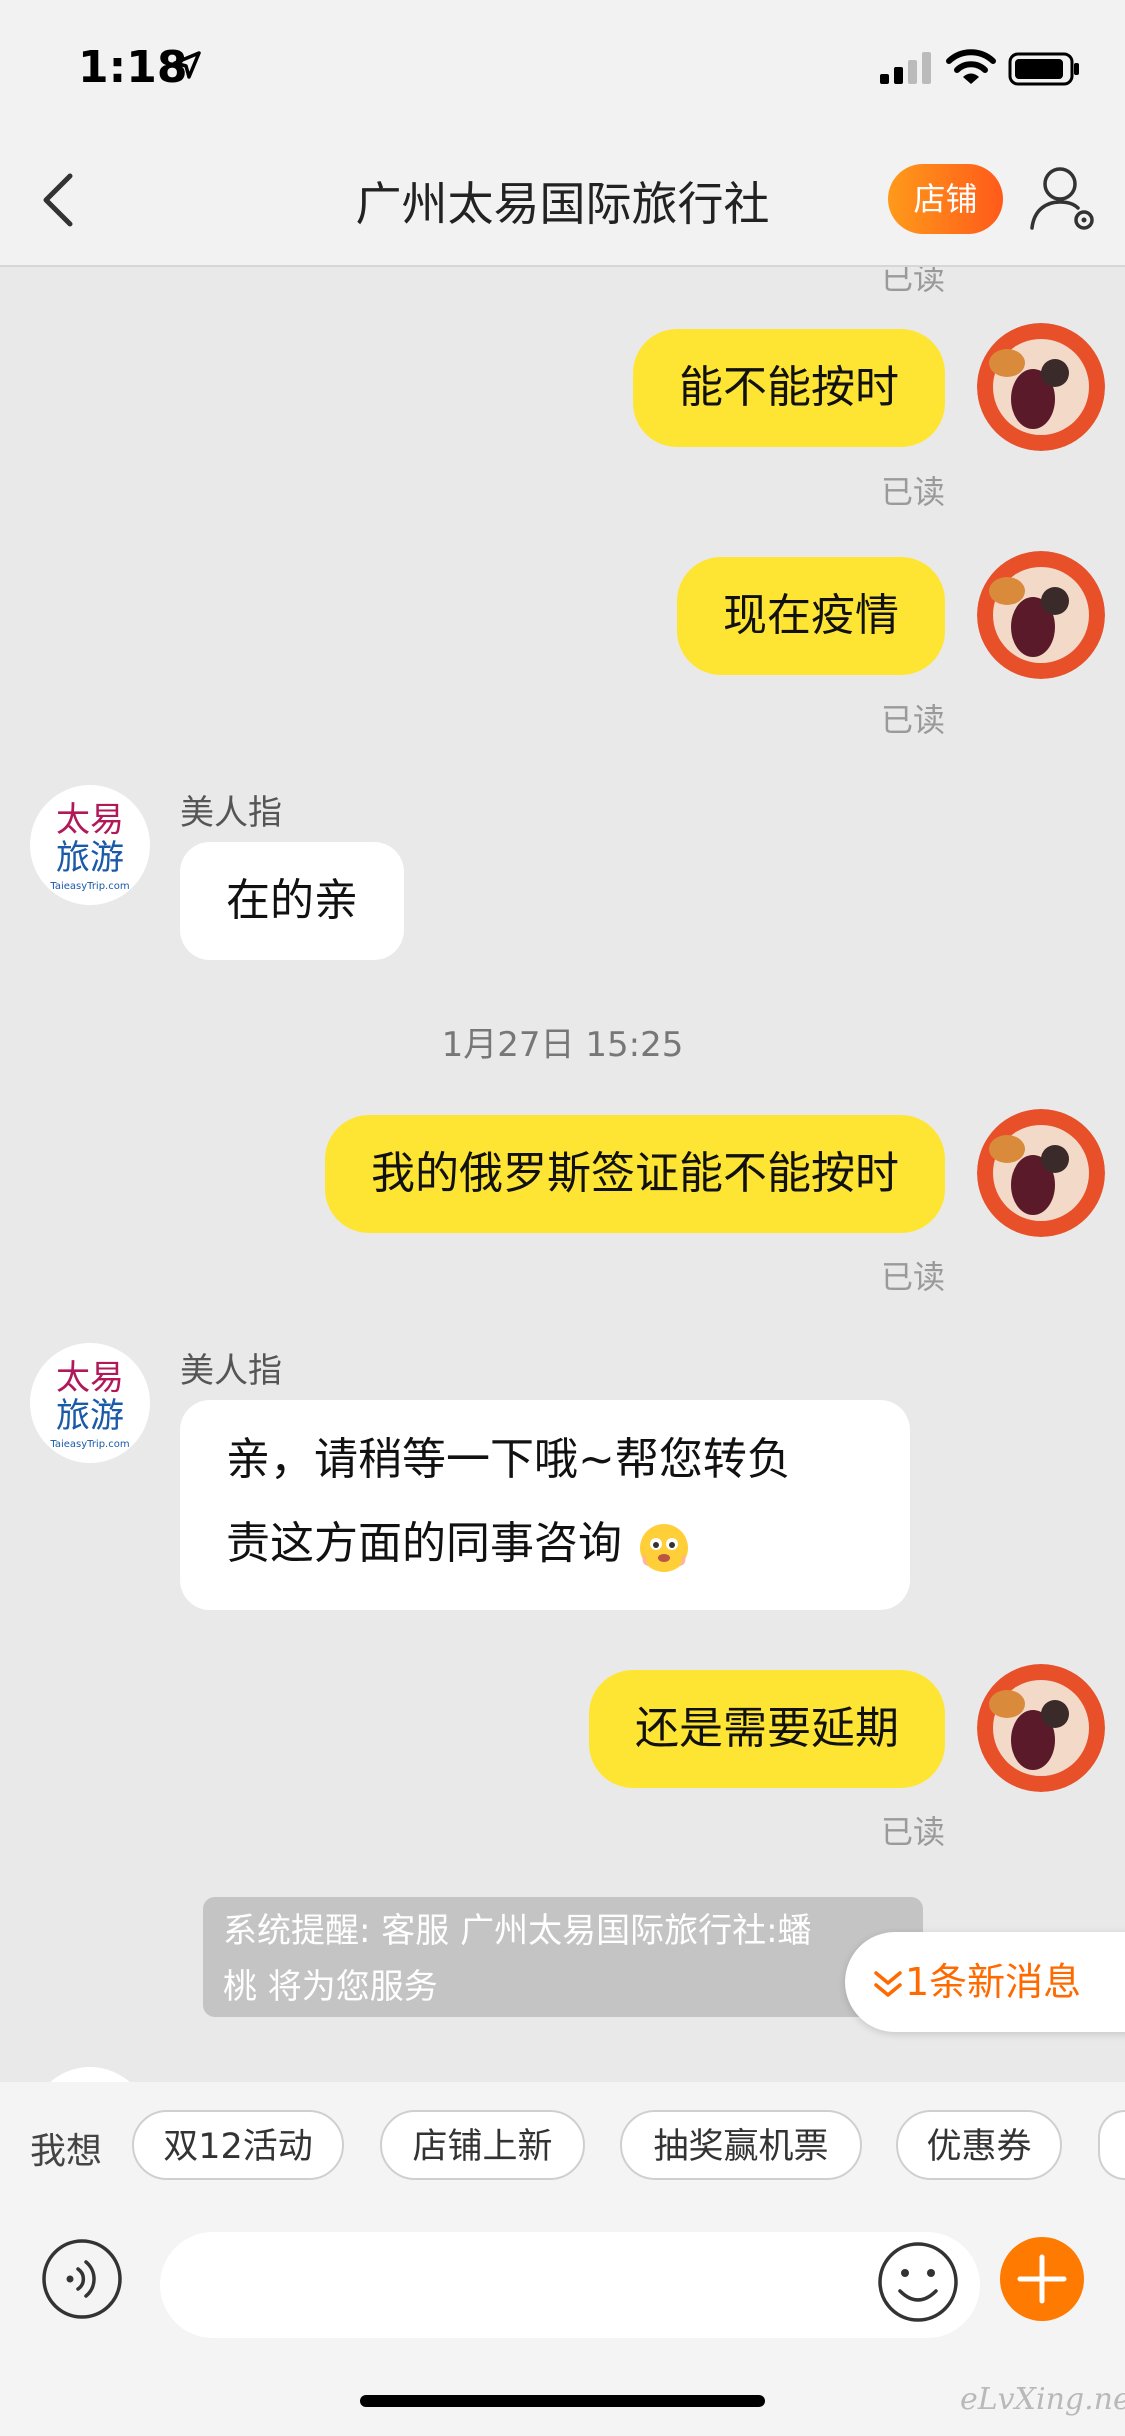 The image size is (1125, 2436). Describe the element at coordinates (1063, 198) in the screenshot. I see `user-settings-icon` at that location.